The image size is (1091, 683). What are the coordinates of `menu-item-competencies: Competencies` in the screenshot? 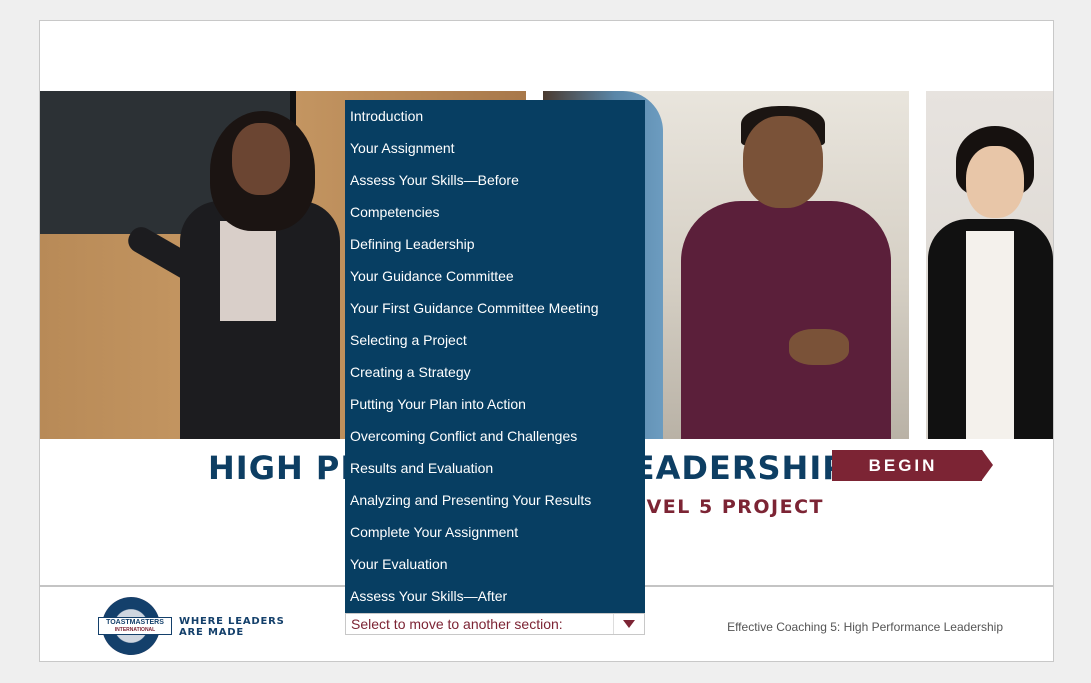 It's located at (495, 212).